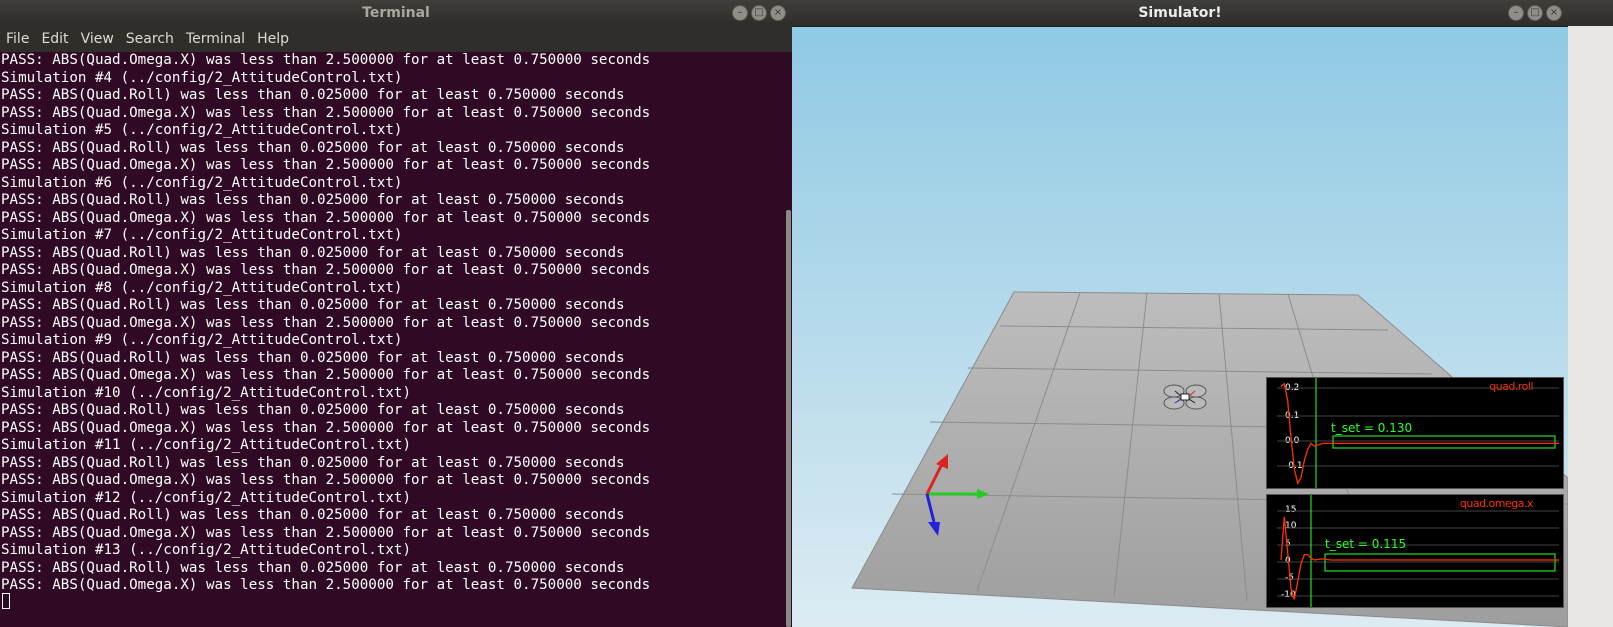  I want to click on menu-search: Search, so click(150, 39).